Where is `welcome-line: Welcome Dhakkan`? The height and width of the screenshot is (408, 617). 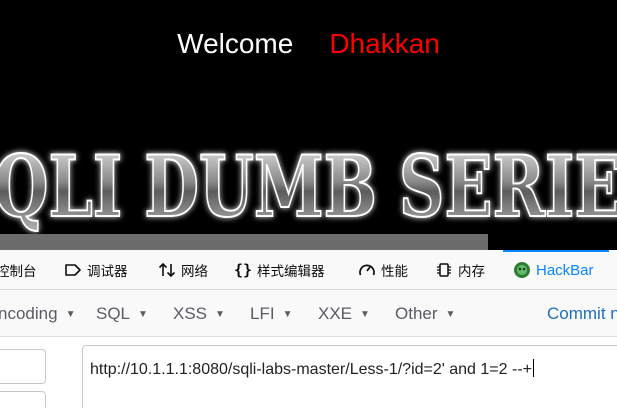 welcome-line: Welcome Dhakkan is located at coordinates (308, 44).